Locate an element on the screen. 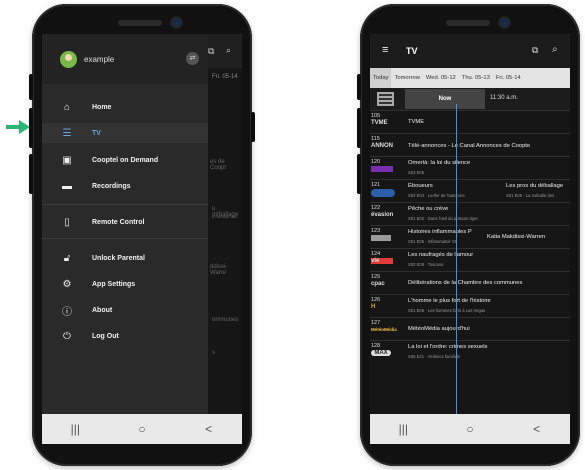 The width and height of the screenshot is (585, 470). time-bar: Now 11:30 a.m. is located at coordinates (470, 99).